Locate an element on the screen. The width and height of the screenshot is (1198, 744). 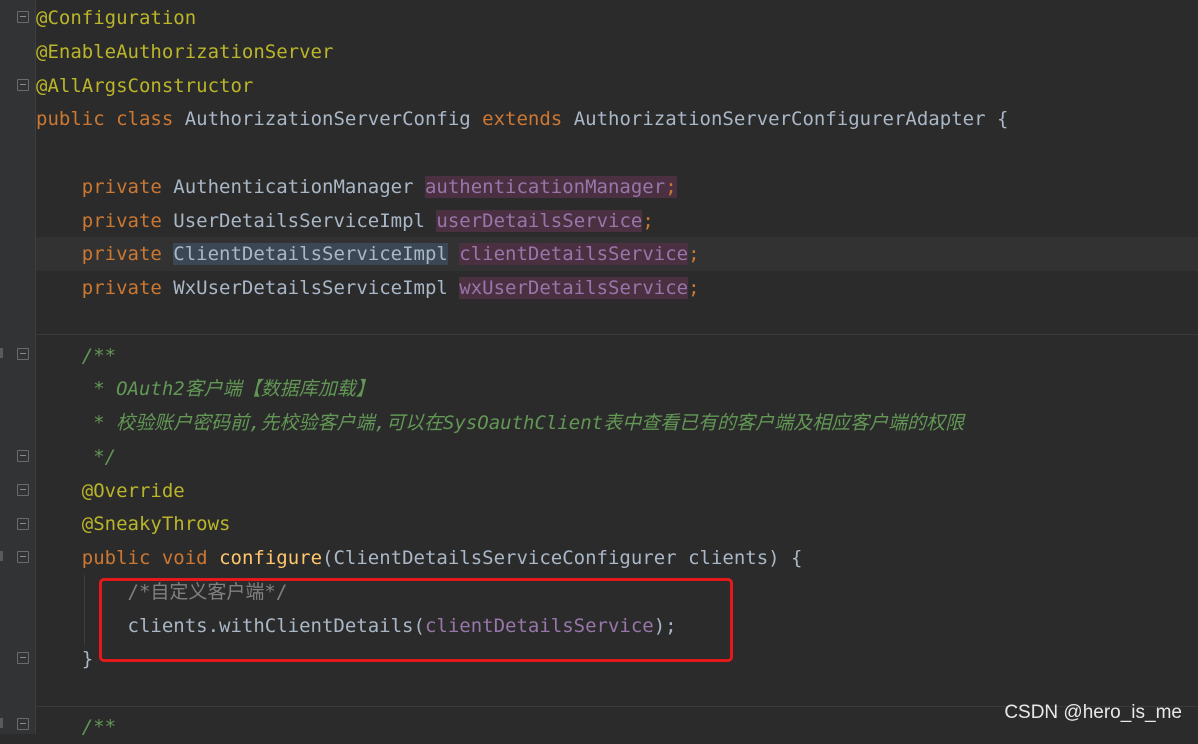
annotation-enable-authorization-server: @EnableAuthorizationServer is located at coordinates (185, 52).